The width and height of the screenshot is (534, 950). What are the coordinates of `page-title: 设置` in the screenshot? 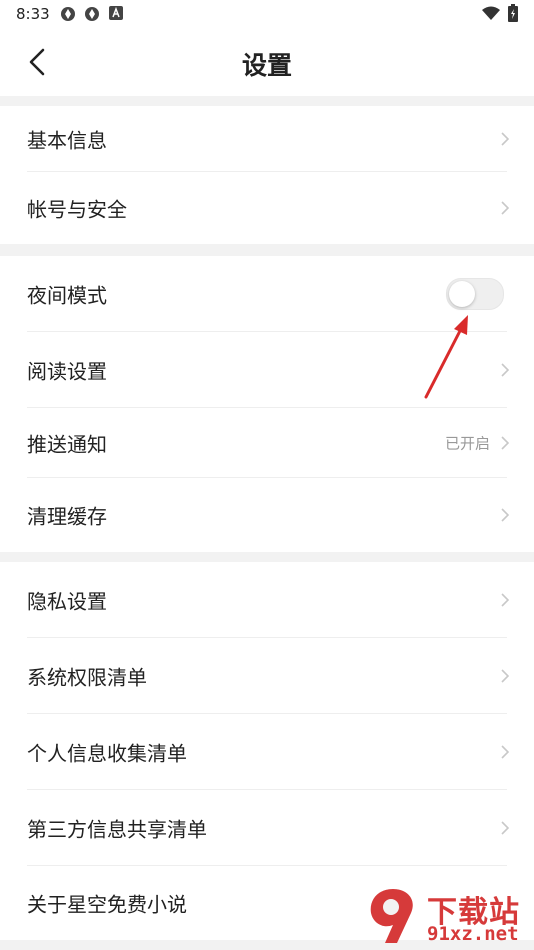 It's located at (266, 65).